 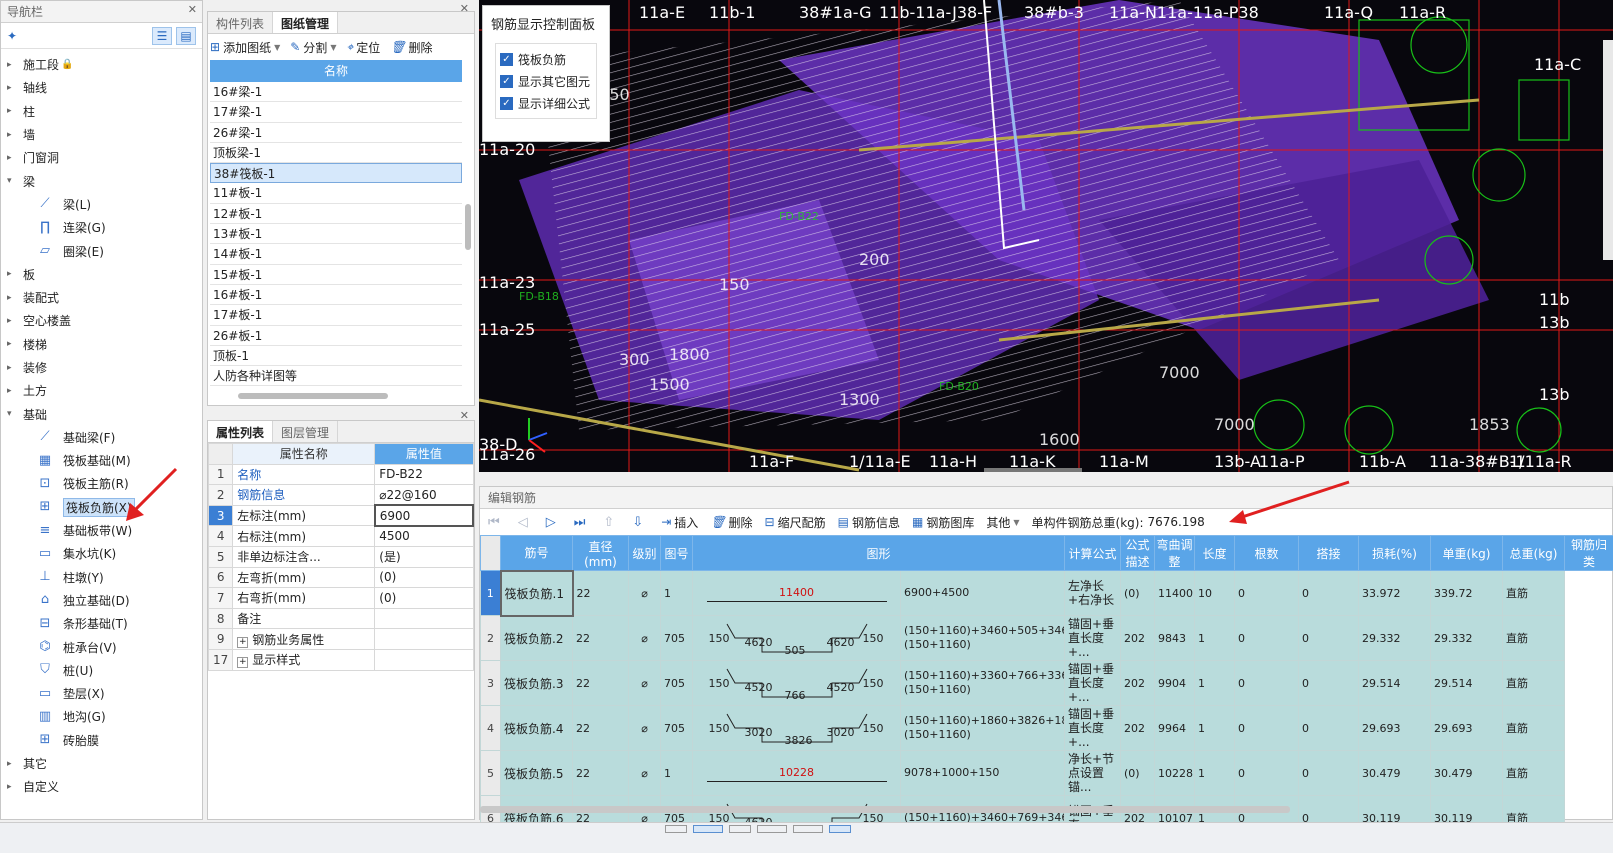 What do you see at coordinates (101, 693) in the screenshot?
I see `nav-subitem: ▭ 垫层(X)` at bounding box center [101, 693].